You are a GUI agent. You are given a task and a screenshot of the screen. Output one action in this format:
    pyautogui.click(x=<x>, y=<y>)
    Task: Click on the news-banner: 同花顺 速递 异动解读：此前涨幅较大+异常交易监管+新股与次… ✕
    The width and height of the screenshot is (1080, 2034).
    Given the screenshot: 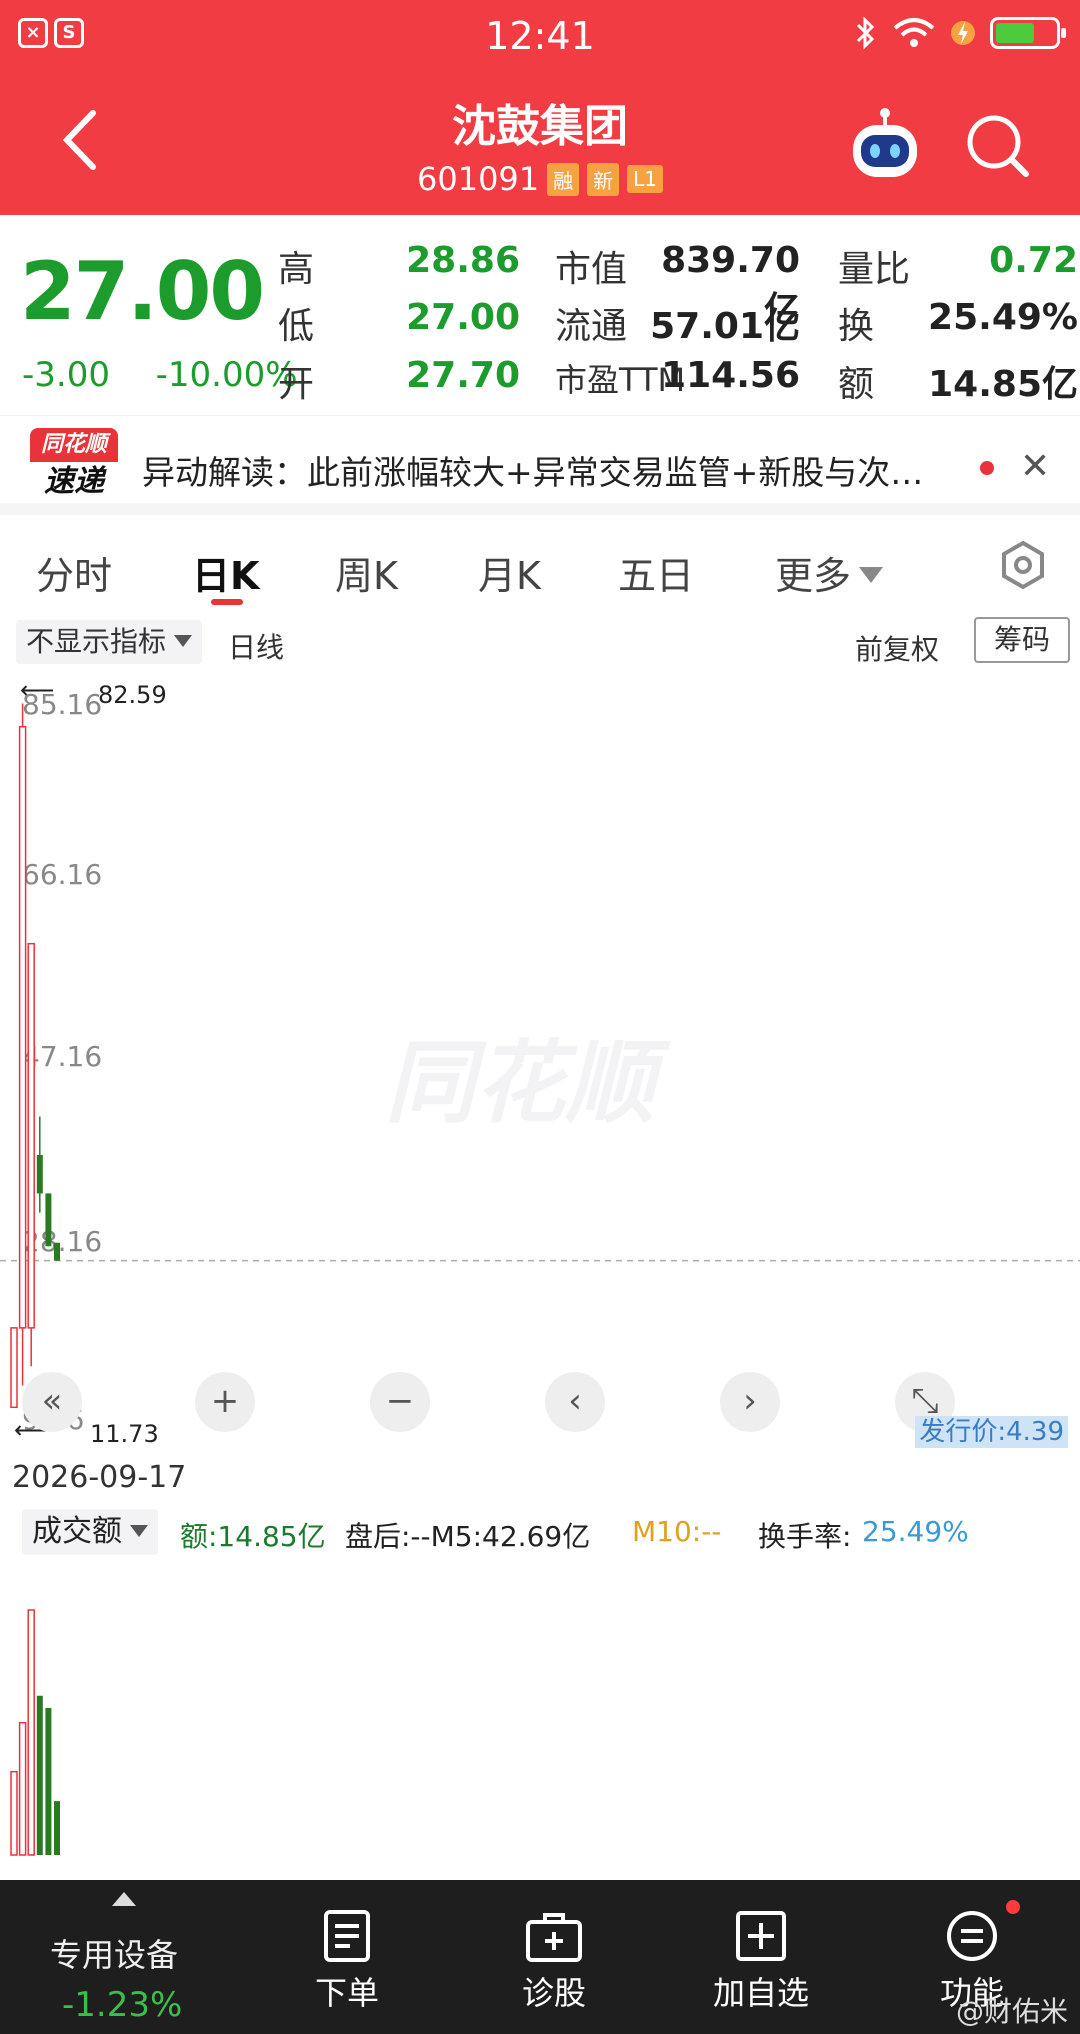 What is the action you would take?
    pyautogui.click(x=540, y=465)
    